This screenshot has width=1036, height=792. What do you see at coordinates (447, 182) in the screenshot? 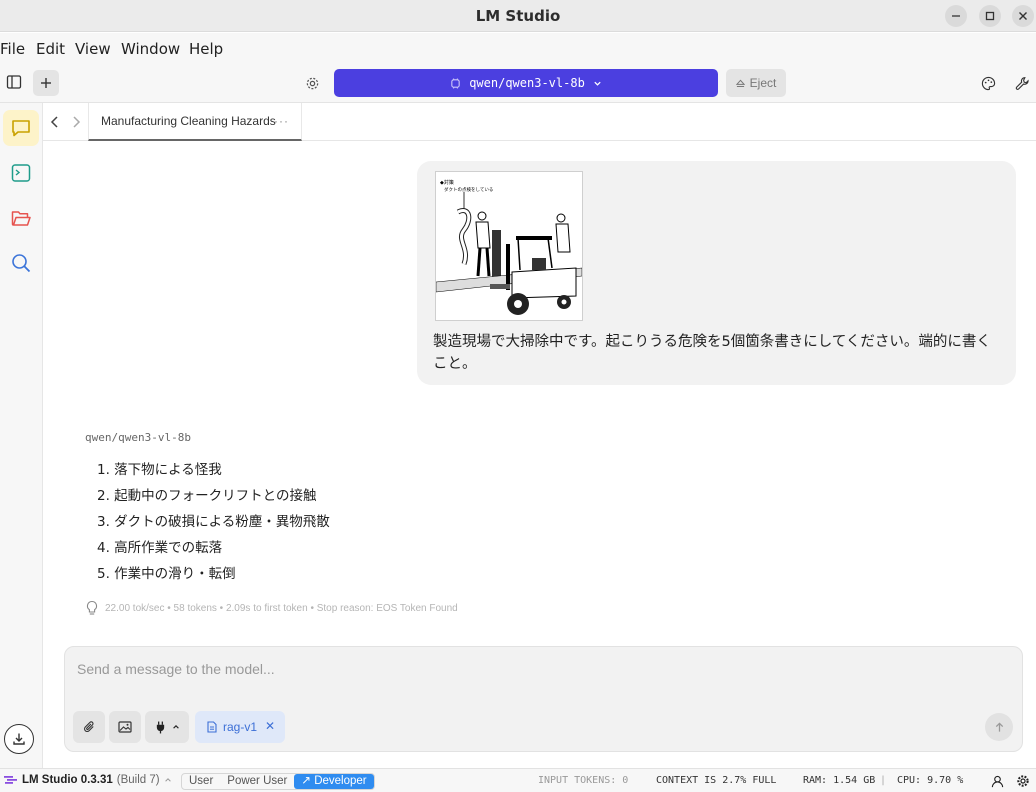
I see `svg-text: ◆対策` at bounding box center [447, 182].